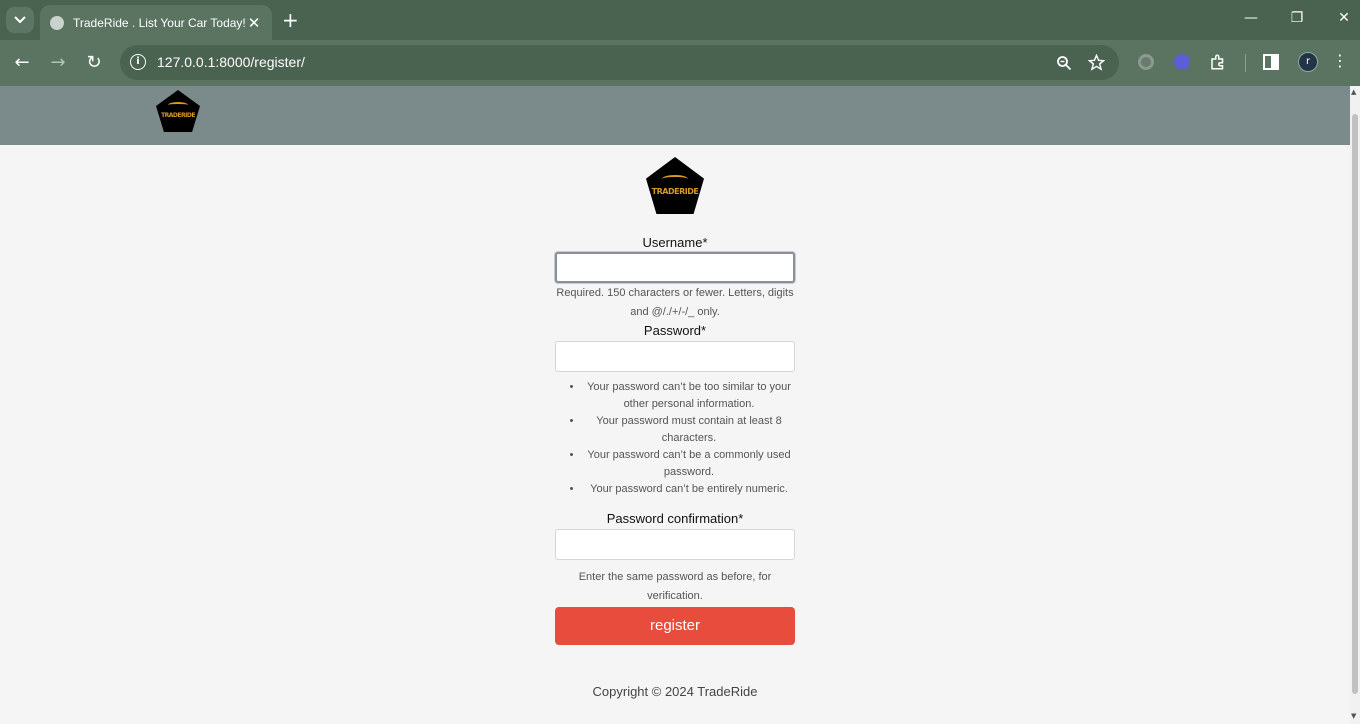  What do you see at coordinates (675, 242) in the screenshot?
I see `username-label: Username*` at bounding box center [675, 242].